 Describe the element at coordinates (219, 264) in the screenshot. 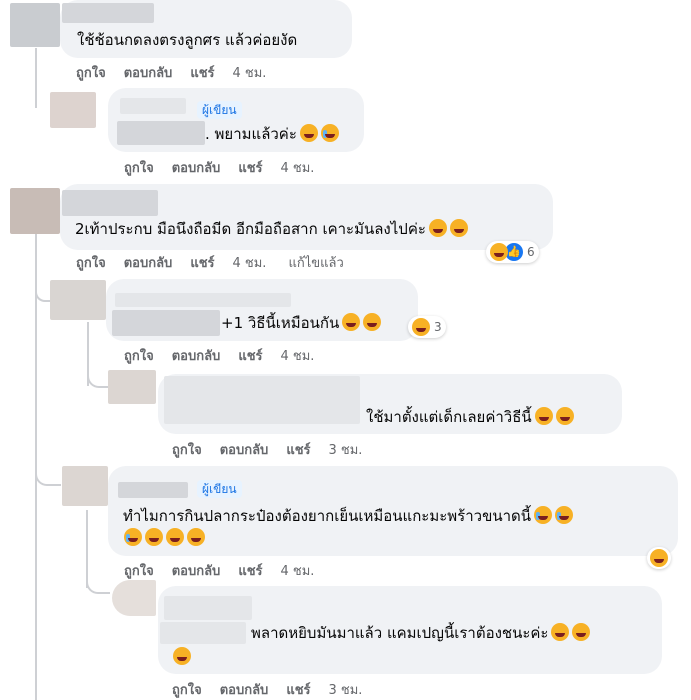

I see `comment-actions: ถูกใจ ตอบกลับ แชร์ 4 ชม. แก้ไขแล้ว` at that location.